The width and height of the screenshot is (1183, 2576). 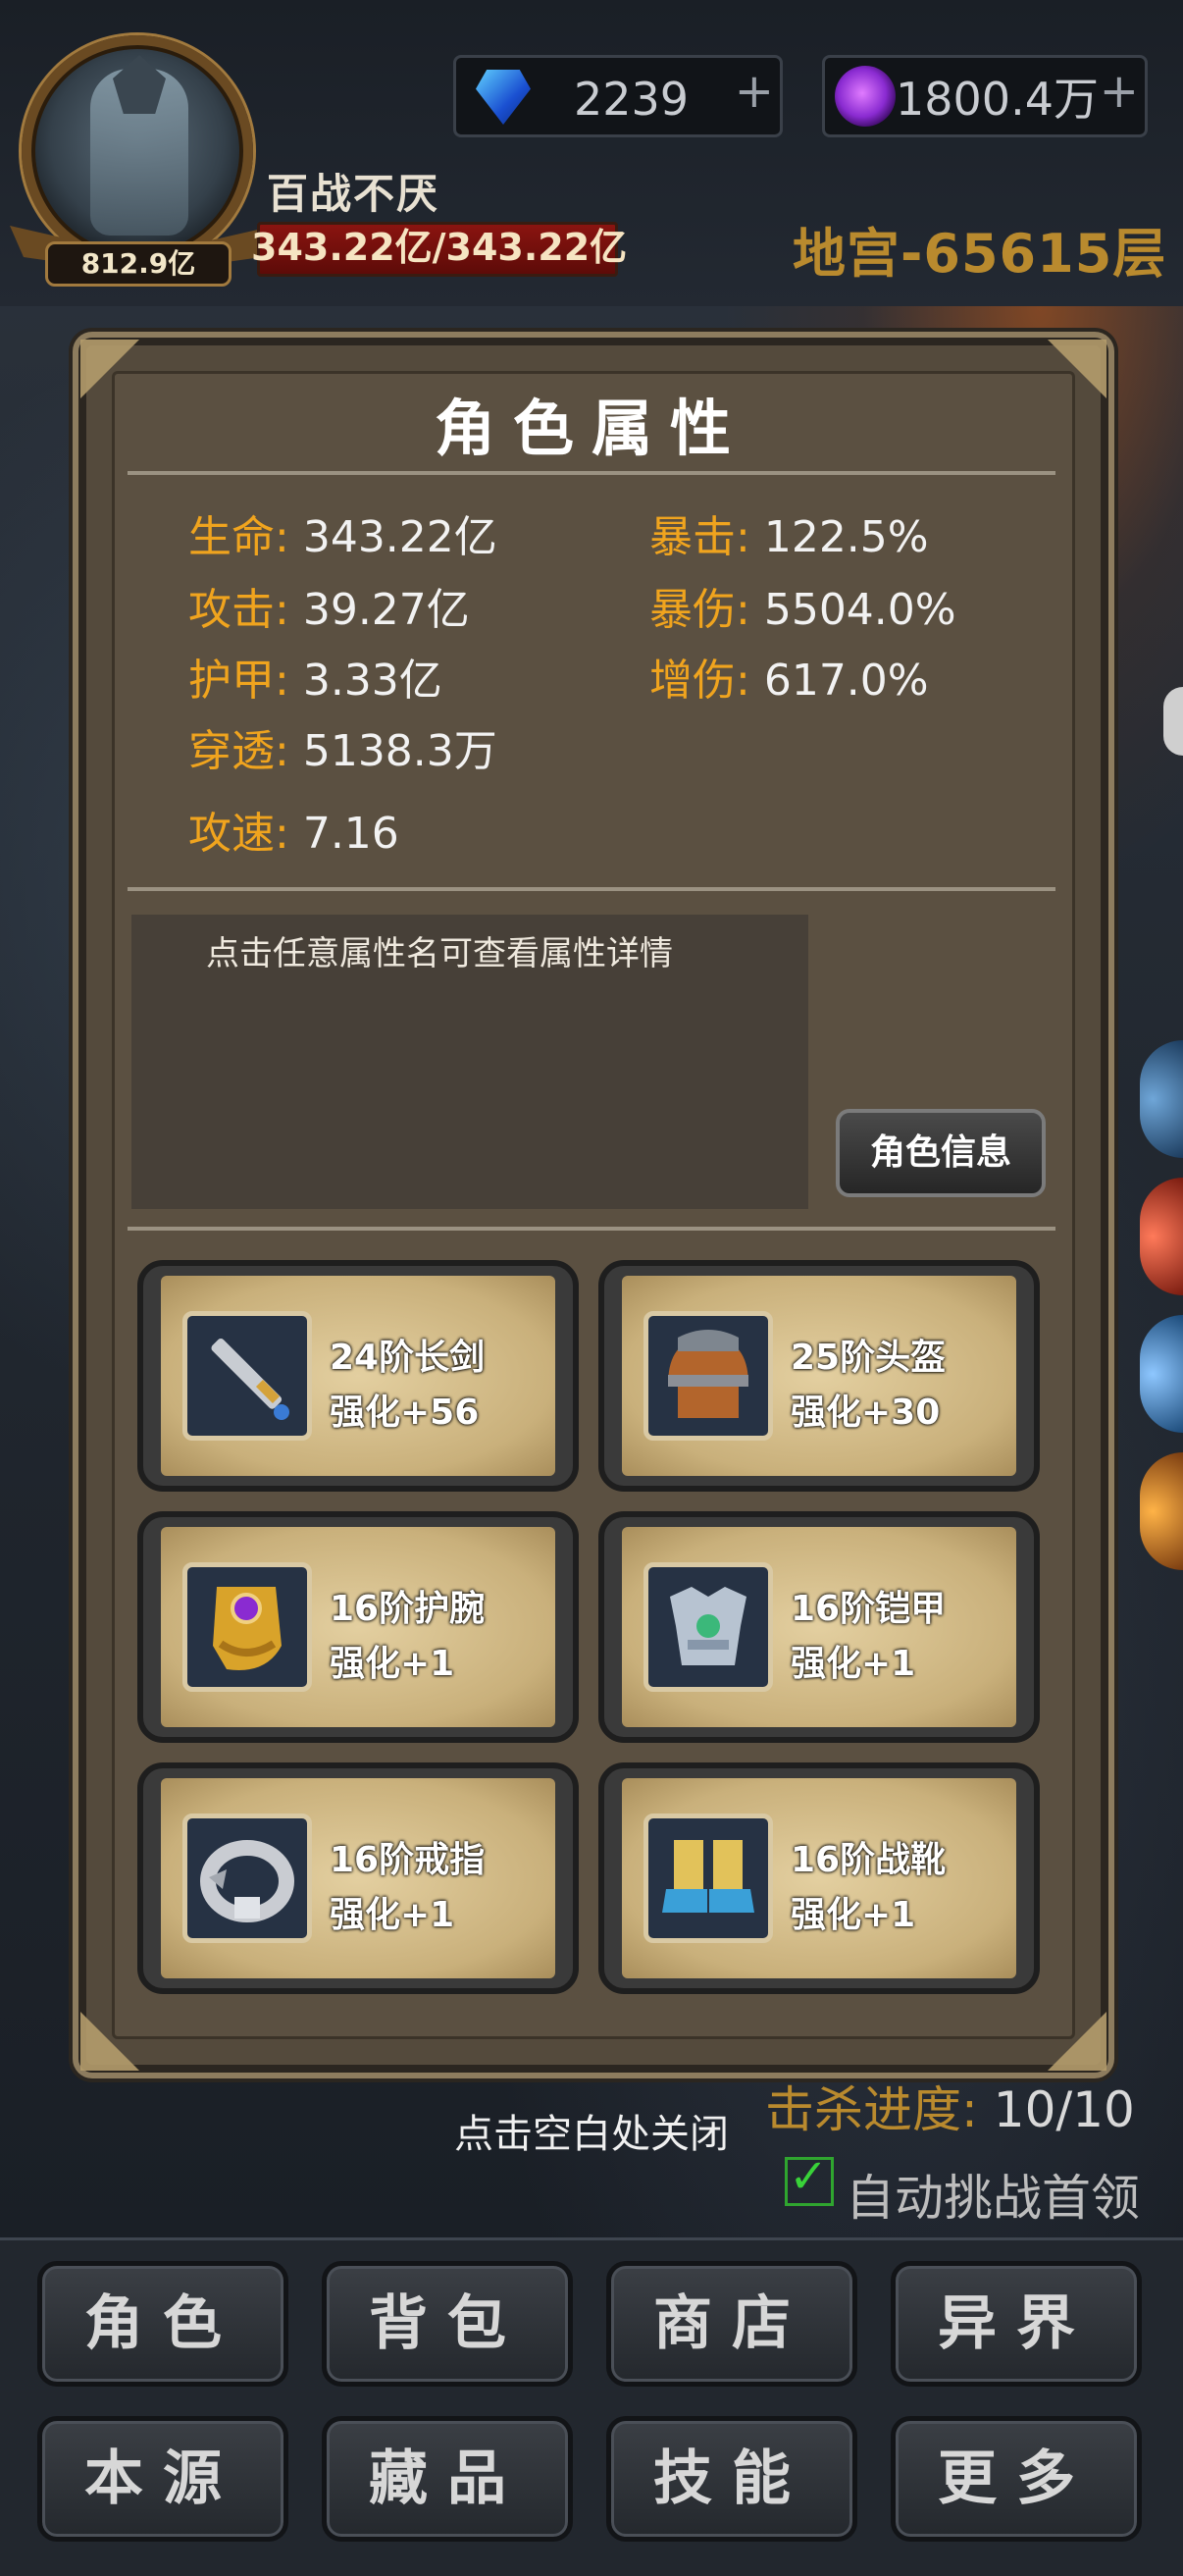 I want to click on hp-text: 343.22亿/343.22亿, so click(x=439, y=247).